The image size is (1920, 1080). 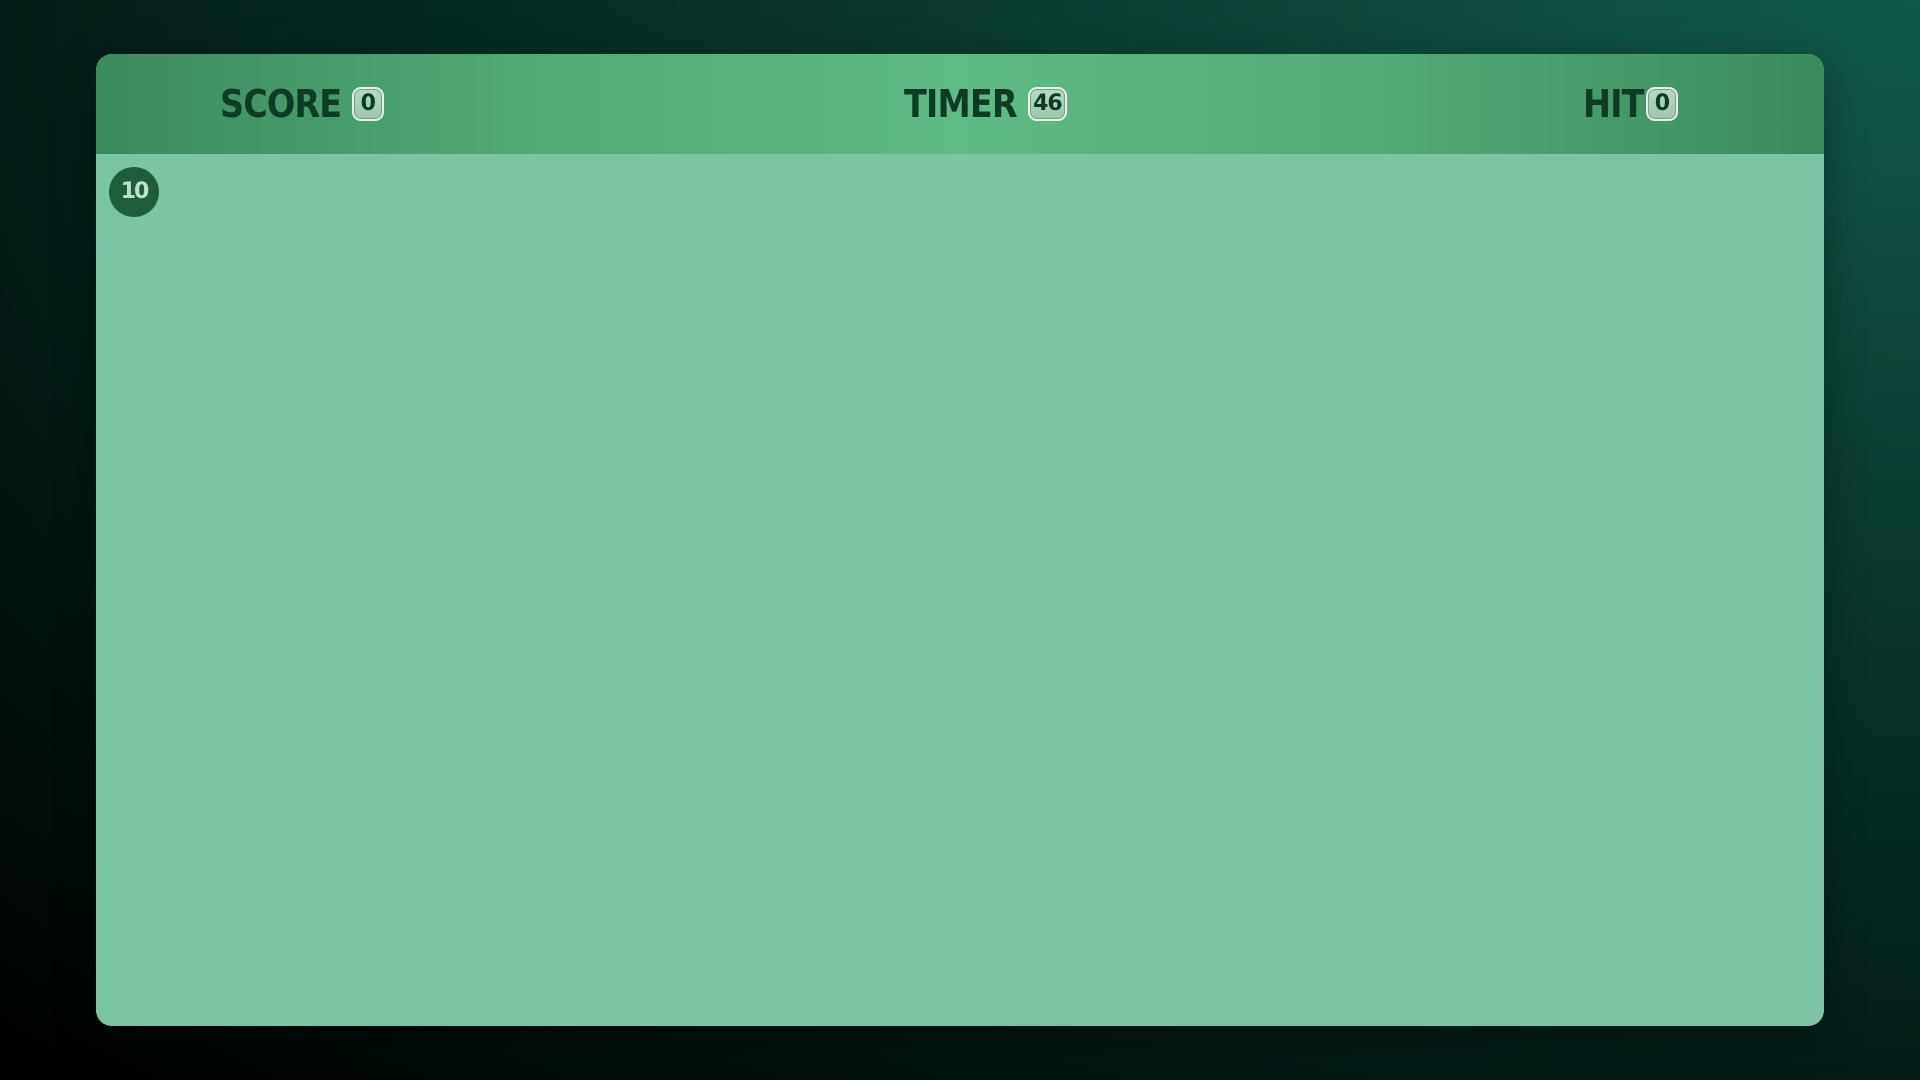 I want to click on hit-label: HIT, so click(x=1613, y=104).